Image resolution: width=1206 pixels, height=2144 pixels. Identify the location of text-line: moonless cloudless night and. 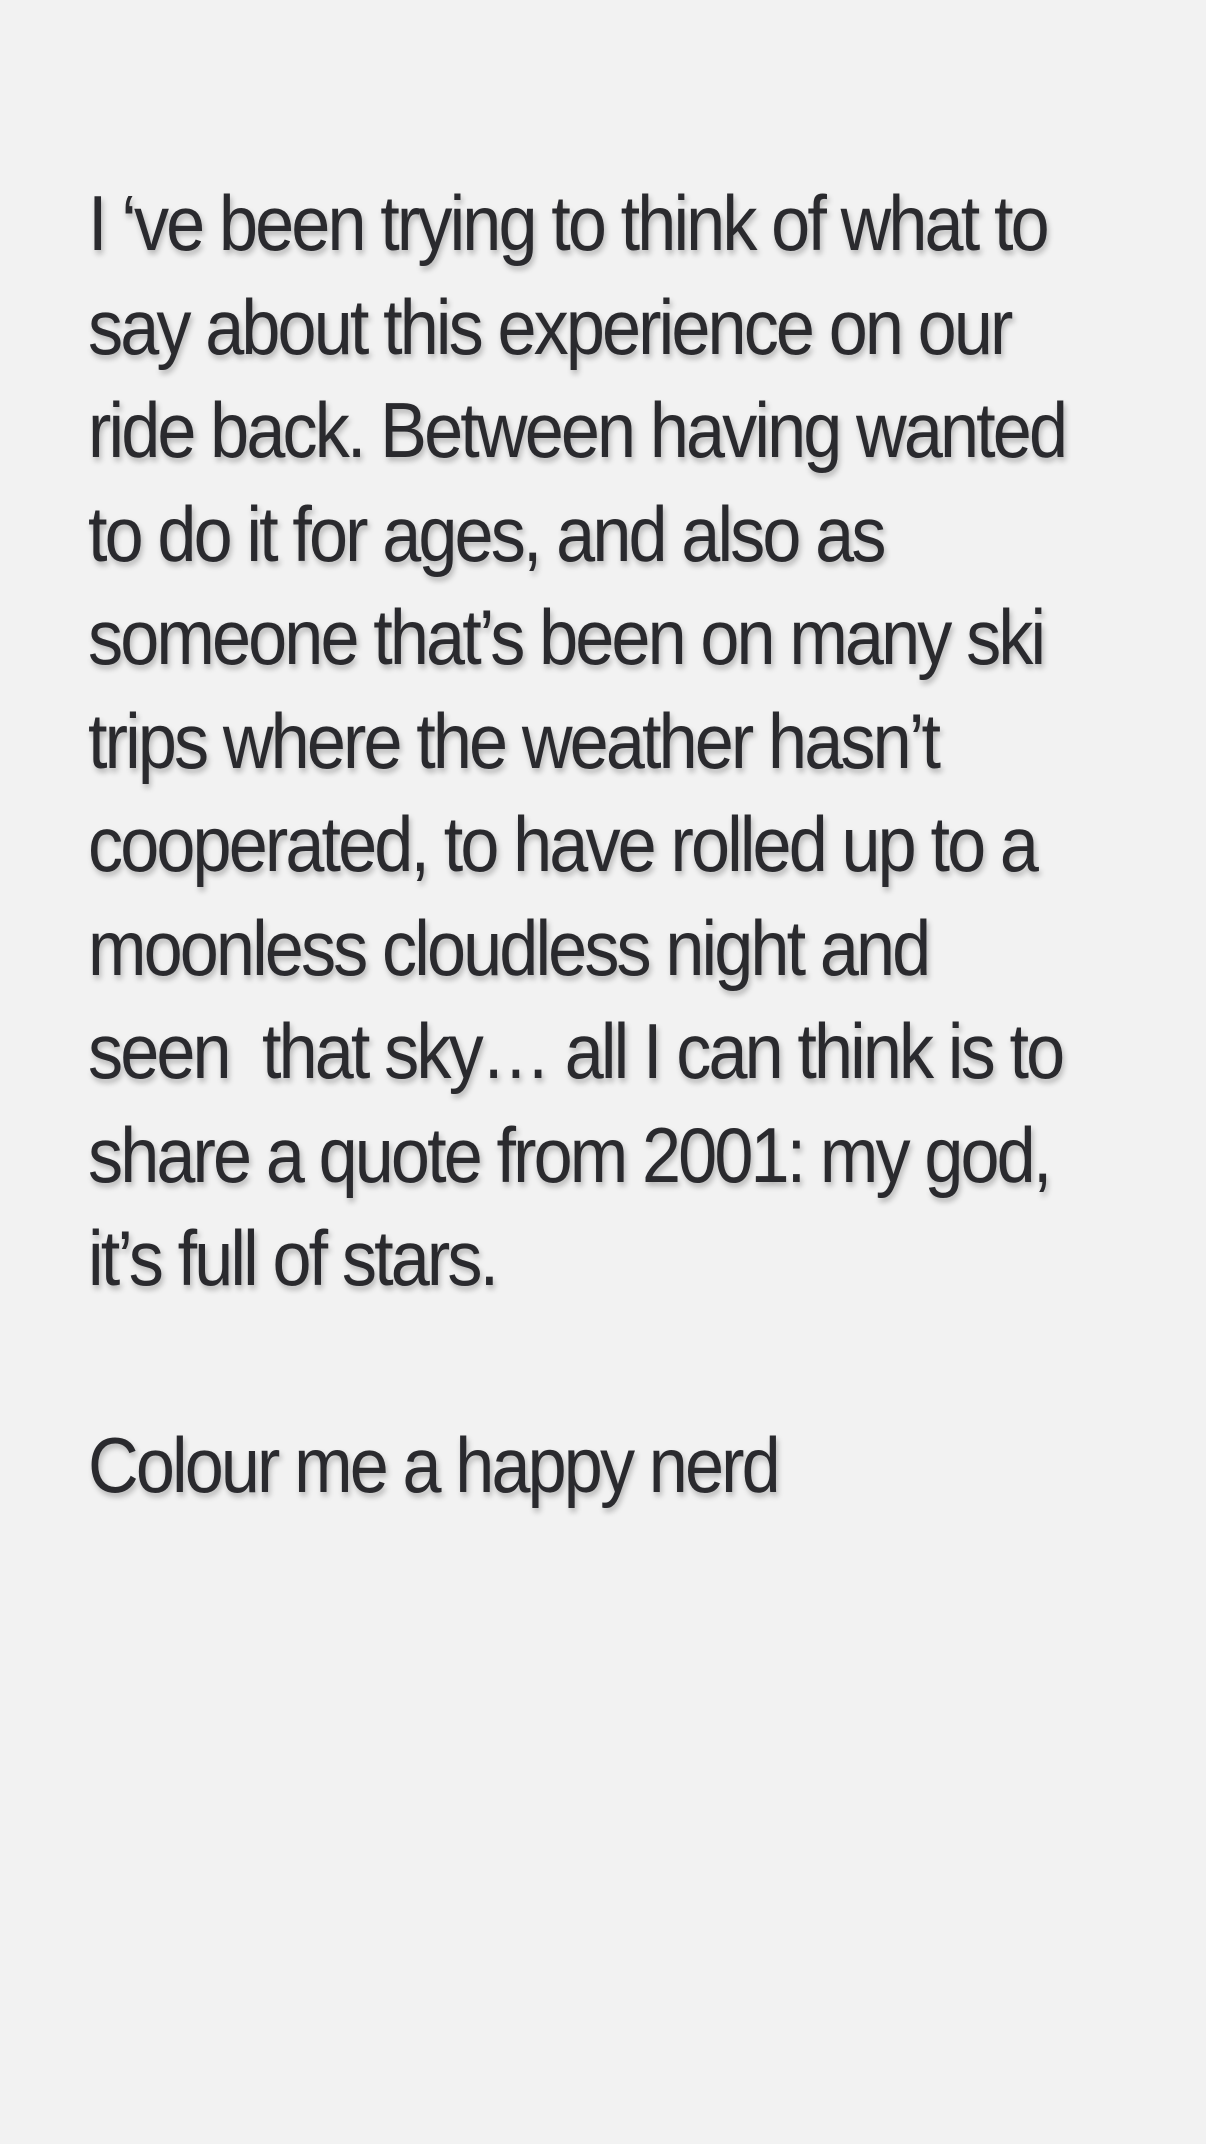
(509, 947).